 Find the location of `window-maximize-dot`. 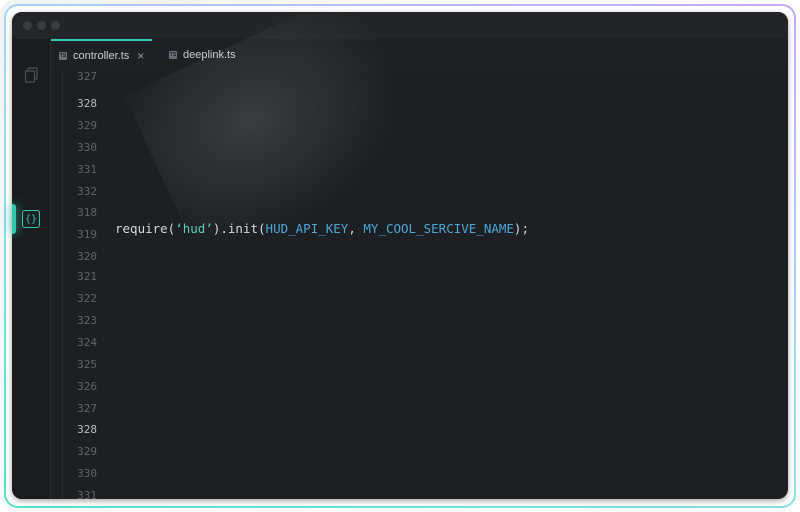

window-maximize-dot is located at coordinates (55, 25).